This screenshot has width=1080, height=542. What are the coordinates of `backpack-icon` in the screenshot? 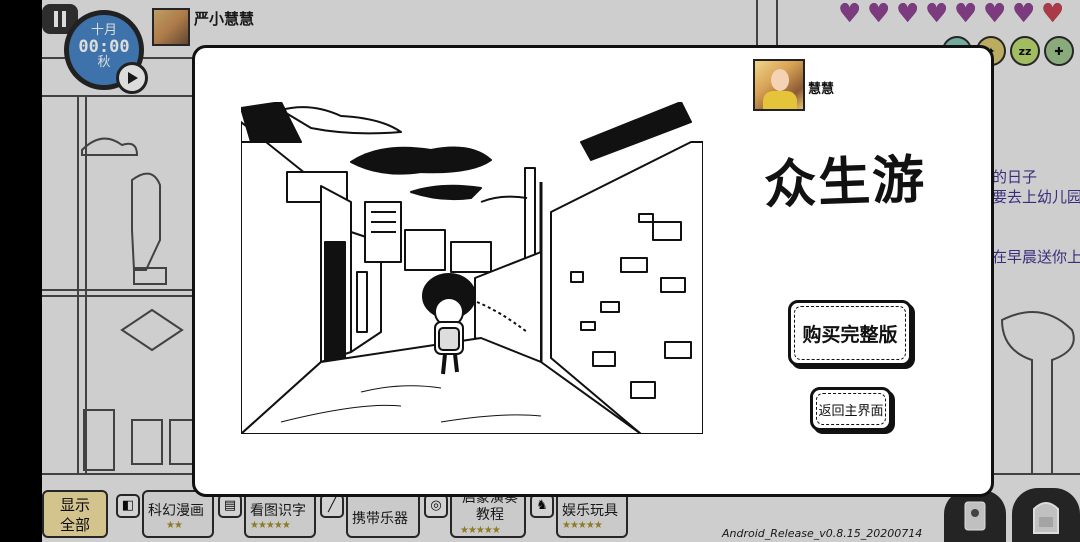 It's located at (1046, 518).